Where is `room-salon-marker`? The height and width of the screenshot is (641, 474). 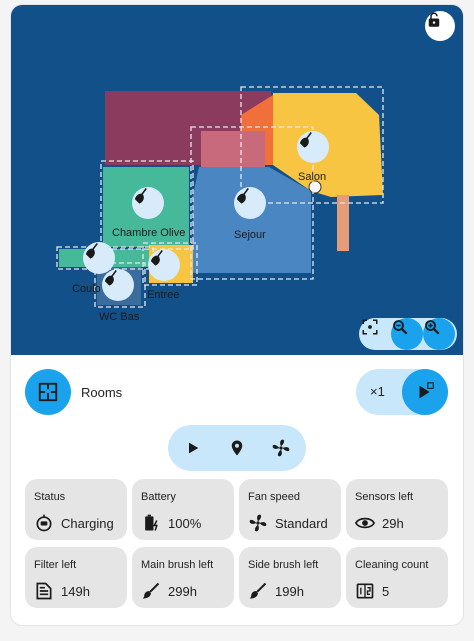 room-salon-marker is located at coordinates (313, 147).